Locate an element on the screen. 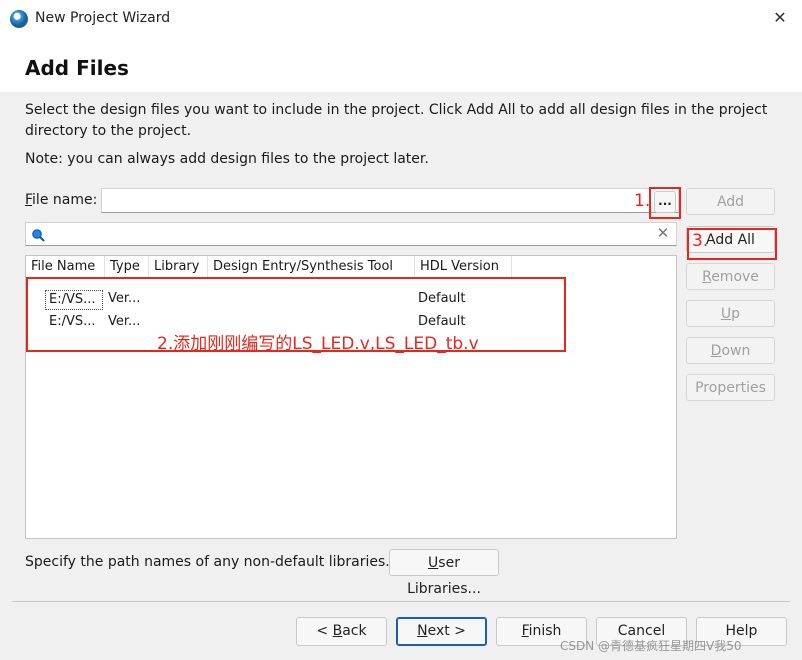  column-header-library: Library is located at coordinates (178, 267).